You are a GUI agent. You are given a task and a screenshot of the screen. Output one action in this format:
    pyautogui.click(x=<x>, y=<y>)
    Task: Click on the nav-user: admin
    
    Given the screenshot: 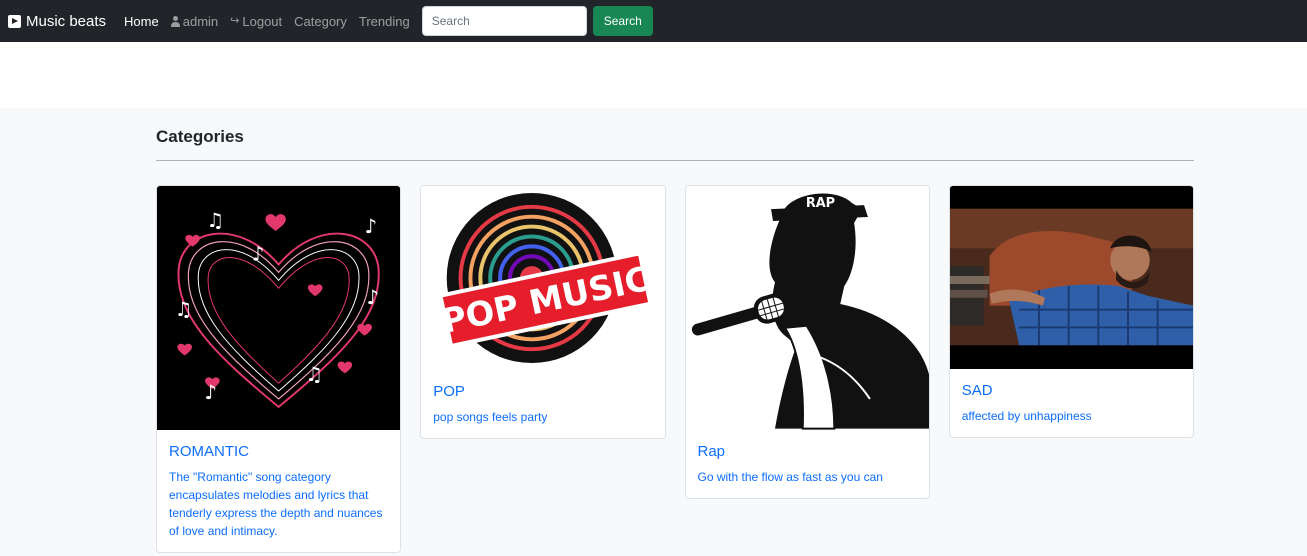 What is the action you would take?
    pyautogui.click(x=194, y=21)
    